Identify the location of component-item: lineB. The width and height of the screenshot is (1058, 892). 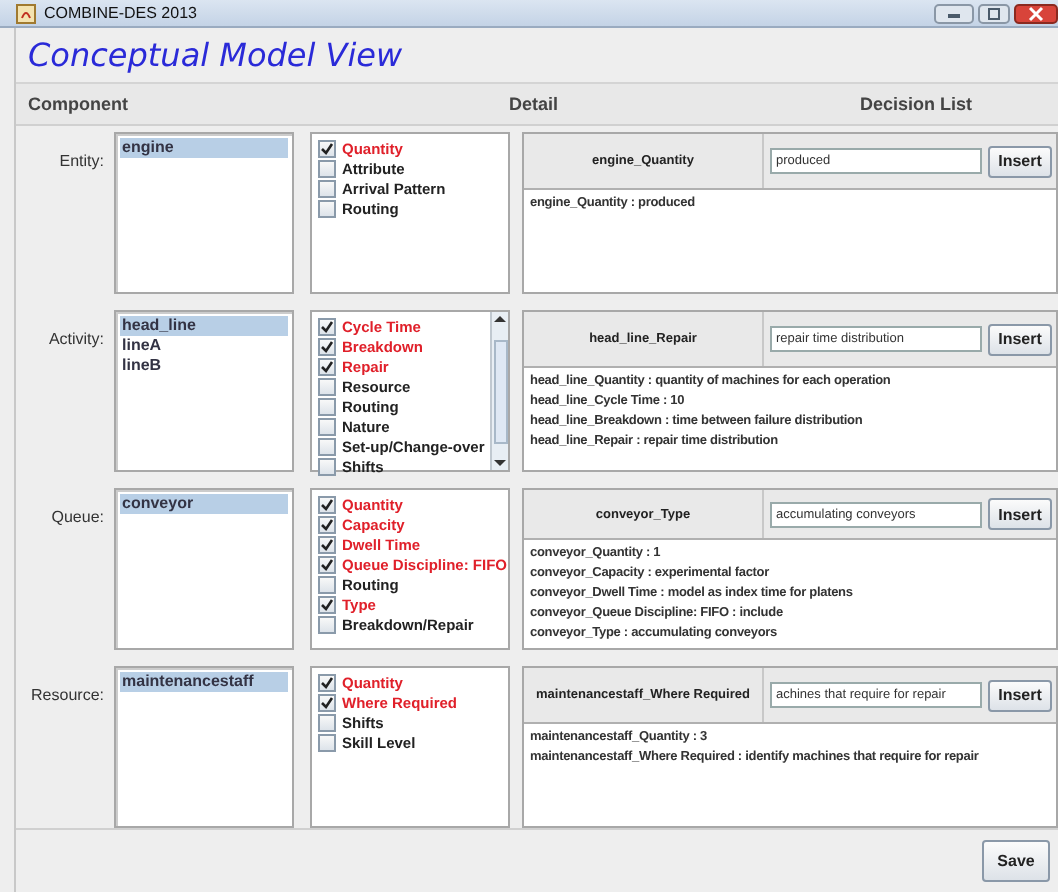
(204, 366).